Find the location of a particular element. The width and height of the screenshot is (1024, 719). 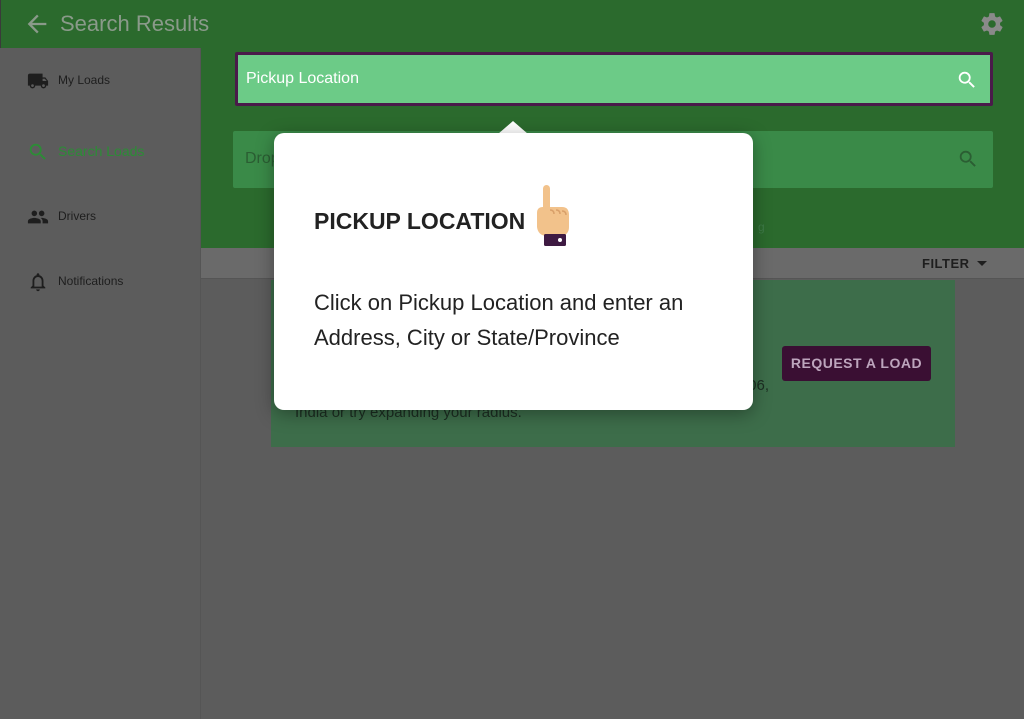

sidebar-item-my-loads: My Loads is located at coordinates (100, 81).